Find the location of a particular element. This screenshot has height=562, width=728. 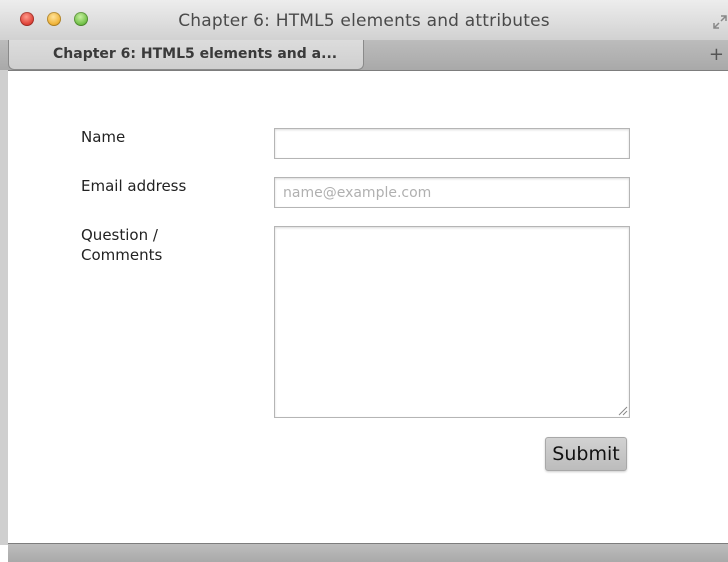

status-bar is located at coordinates (368, 552).